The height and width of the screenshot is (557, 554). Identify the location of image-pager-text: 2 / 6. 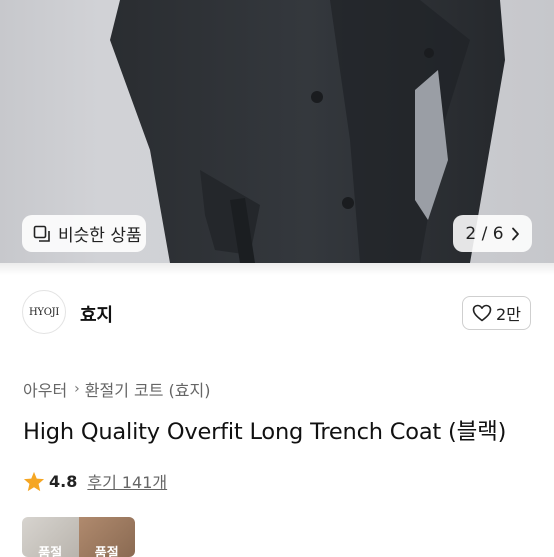
(484, 233).